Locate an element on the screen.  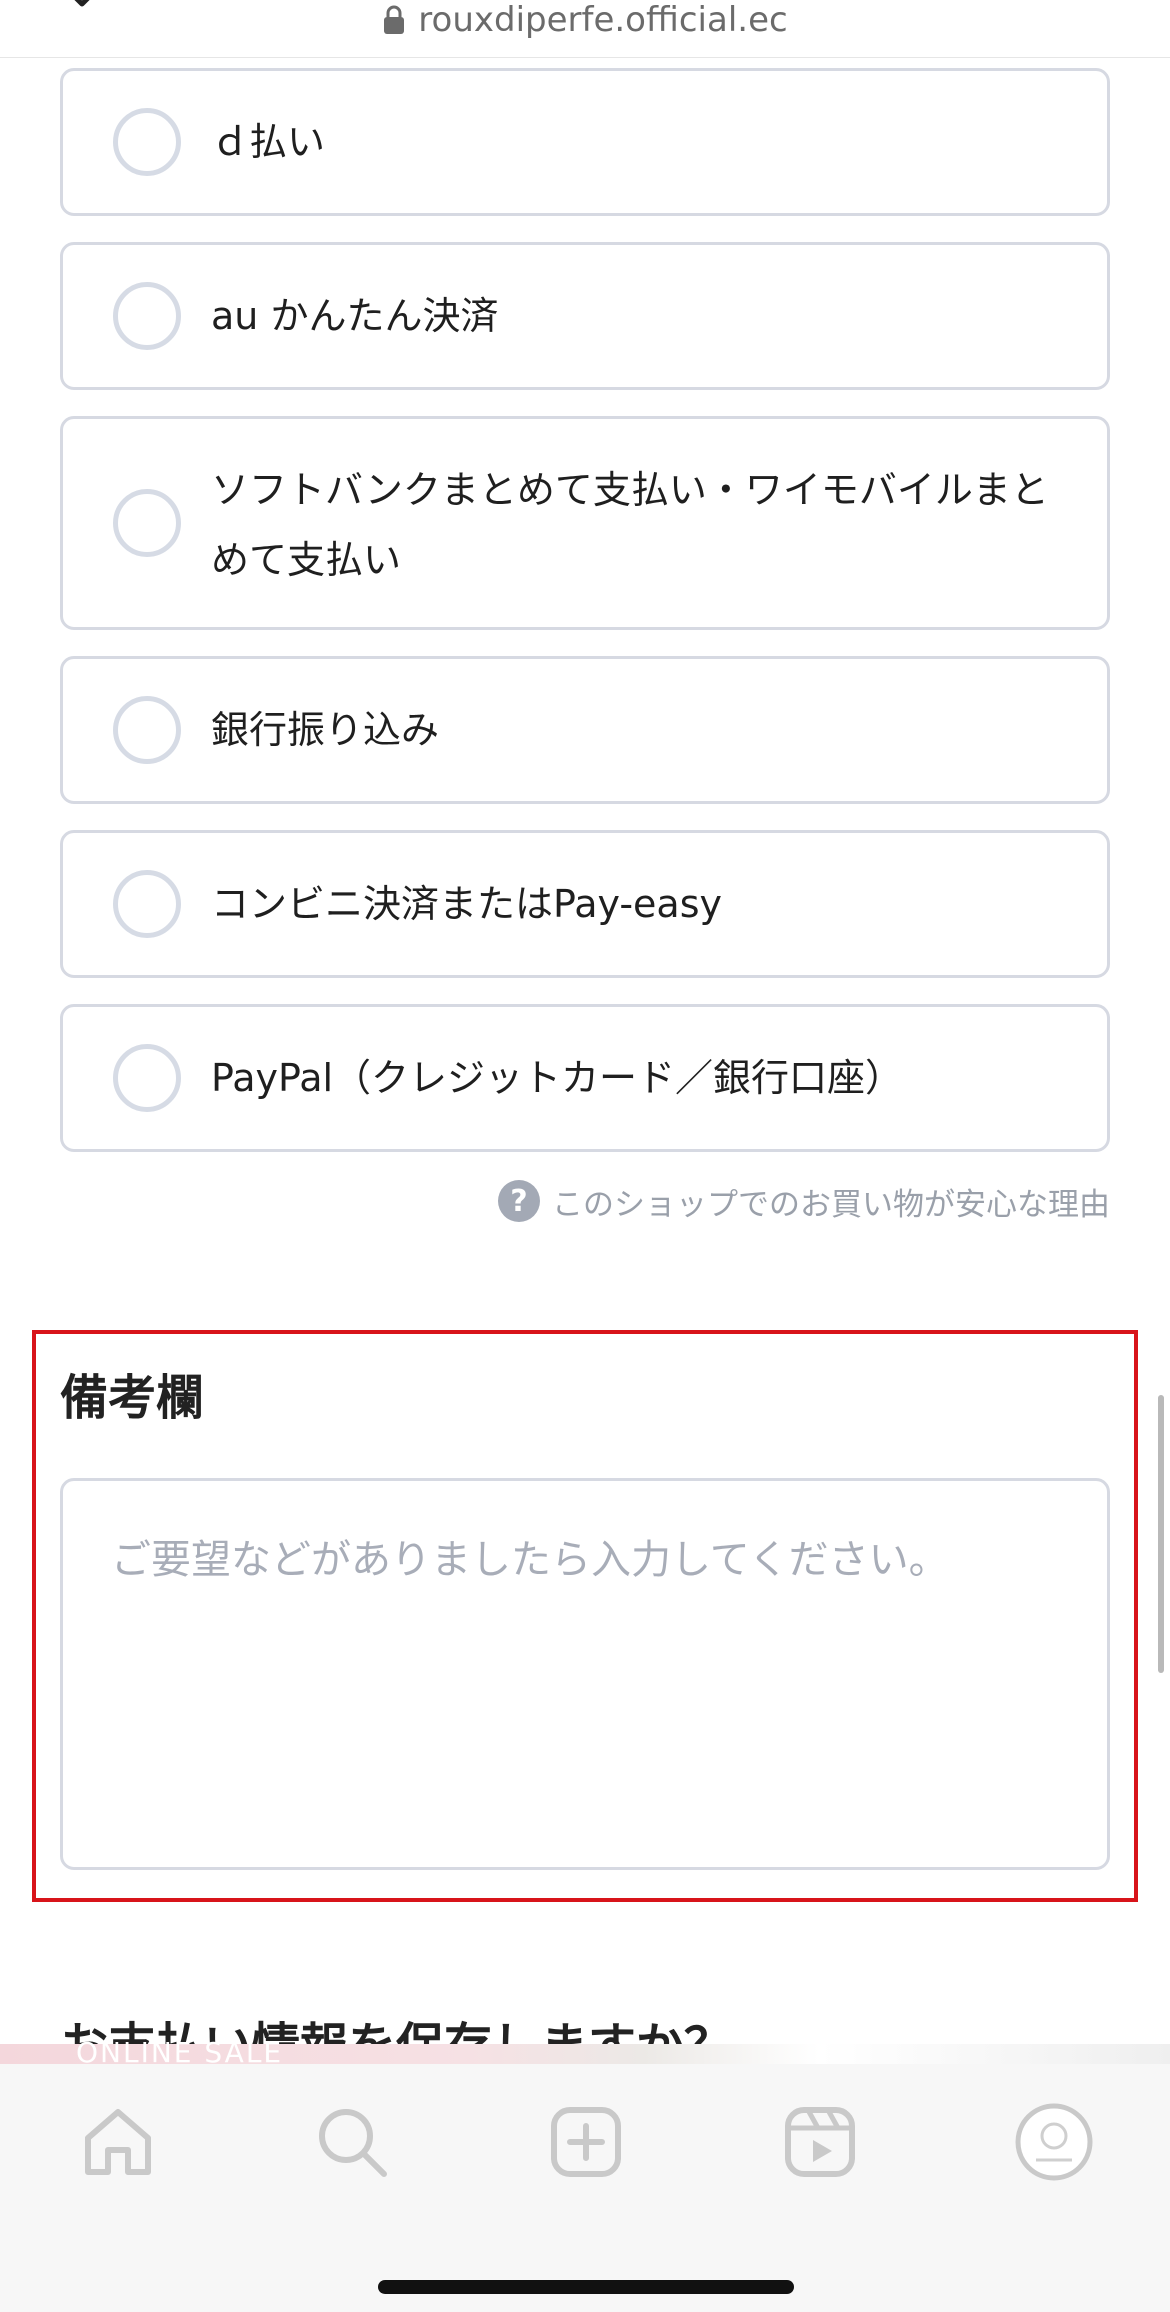
home-icon is located at coordinates (118, 2142).